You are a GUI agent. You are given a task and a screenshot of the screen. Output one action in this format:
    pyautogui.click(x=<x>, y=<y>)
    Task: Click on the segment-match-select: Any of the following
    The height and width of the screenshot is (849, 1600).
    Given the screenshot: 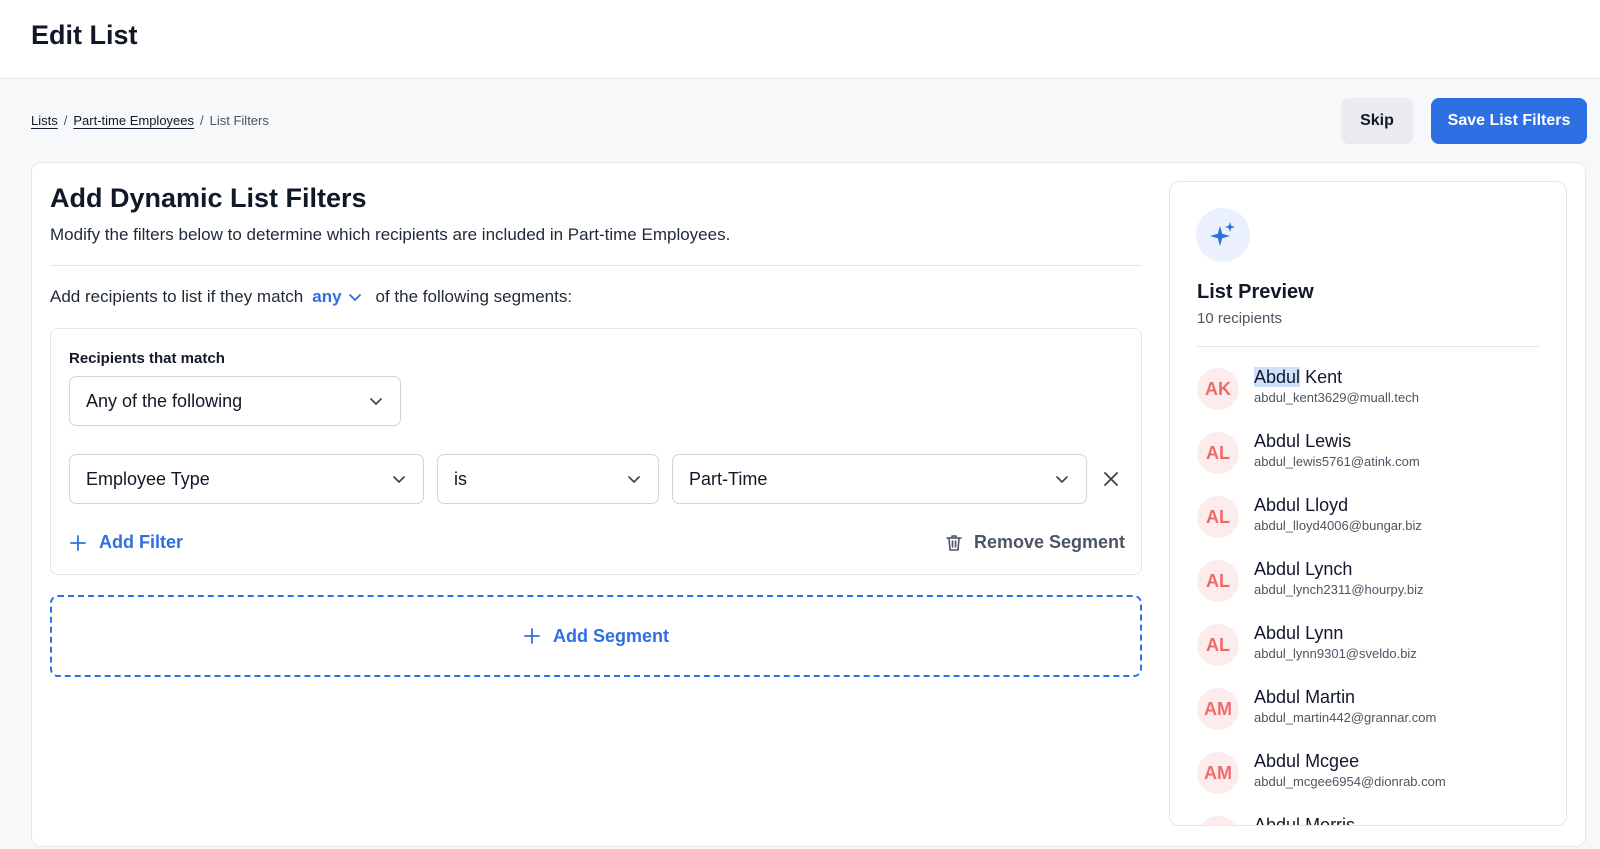 What is the action you would take?
    pyautogui.click(x=235, y=401)
    